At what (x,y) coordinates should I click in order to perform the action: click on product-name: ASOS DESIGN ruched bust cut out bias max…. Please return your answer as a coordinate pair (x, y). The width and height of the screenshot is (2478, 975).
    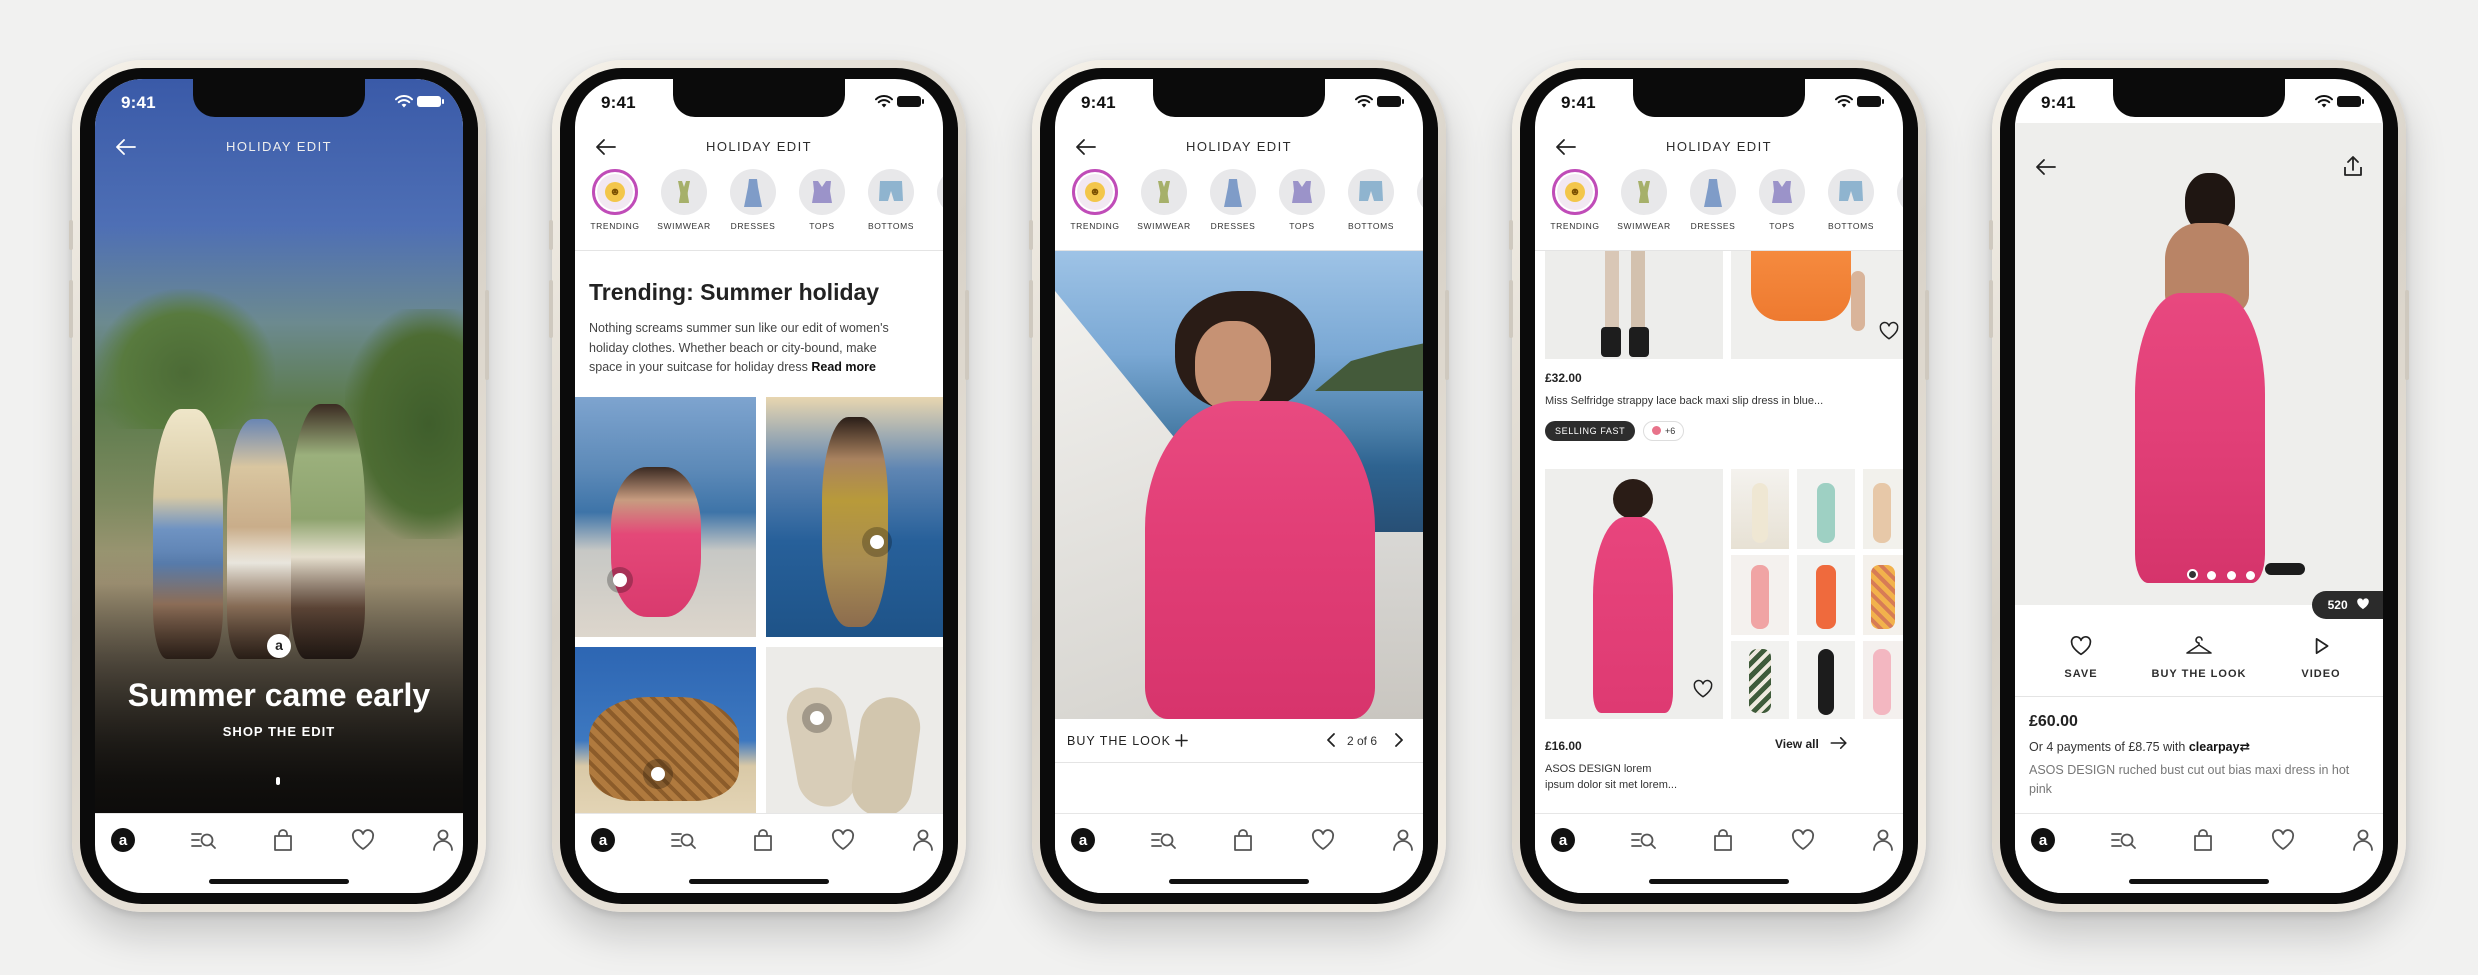
    Looking at the image, I should click on (2189, 779).